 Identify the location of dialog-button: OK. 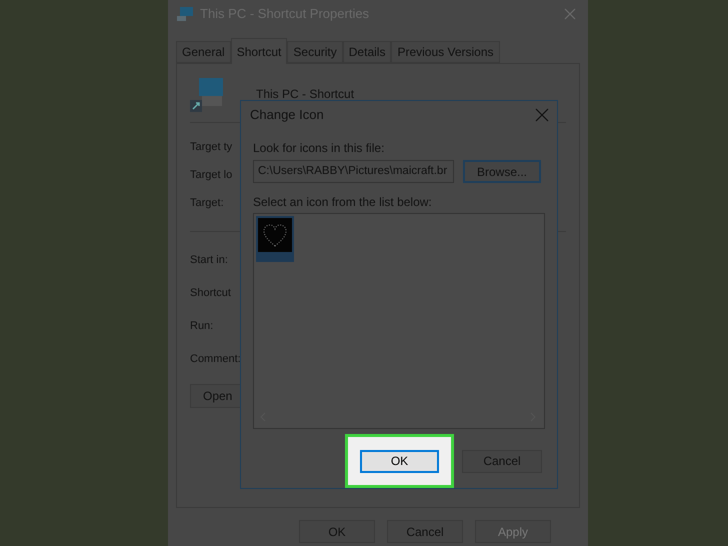
(399, 461).